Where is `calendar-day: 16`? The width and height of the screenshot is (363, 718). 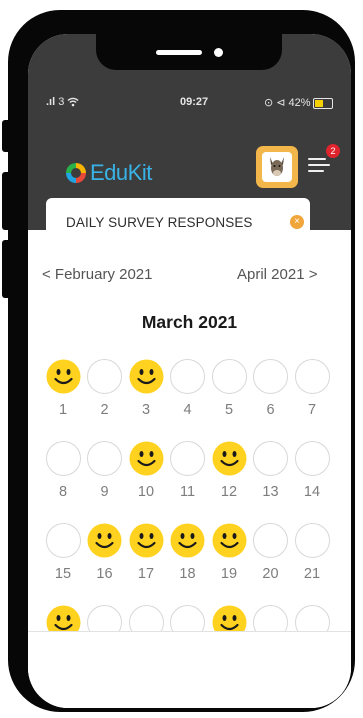 calendar-day: 16 is located at coordinates (105, 552).